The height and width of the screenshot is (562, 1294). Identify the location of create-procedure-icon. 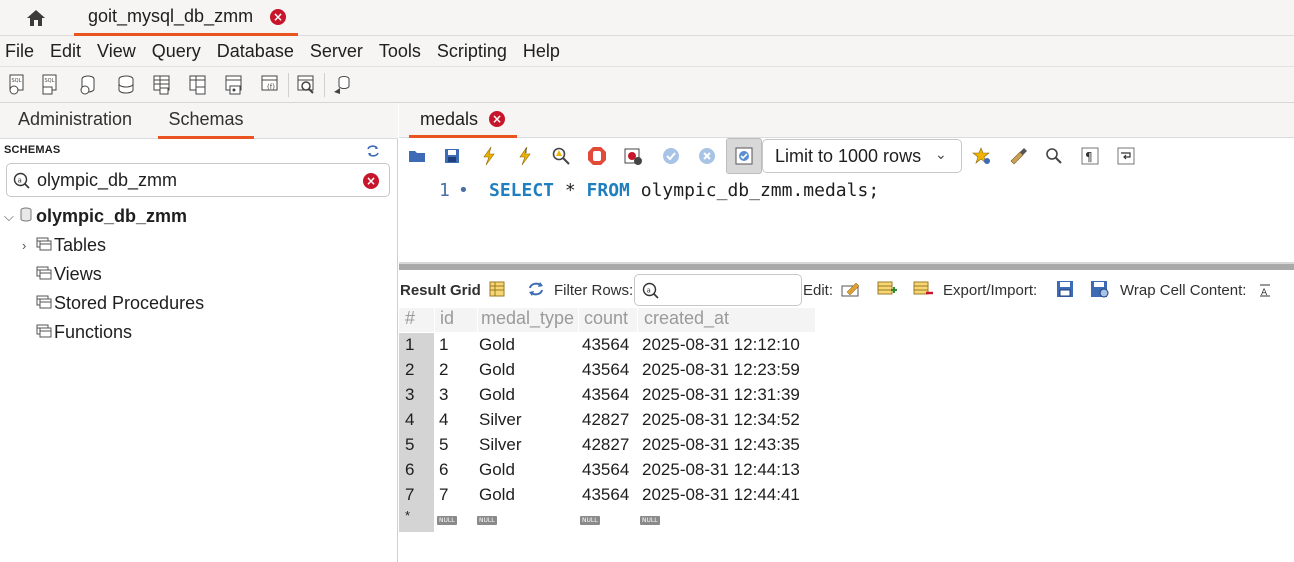
(234, 85).